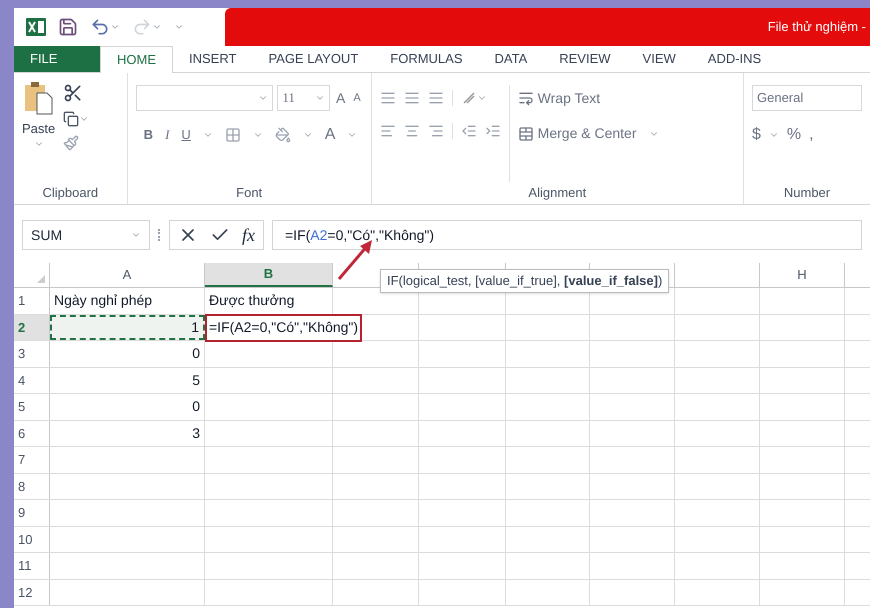  Describe the element at coordinates (388, 98) in the screenshot. I see `top-align-icon` at that location.